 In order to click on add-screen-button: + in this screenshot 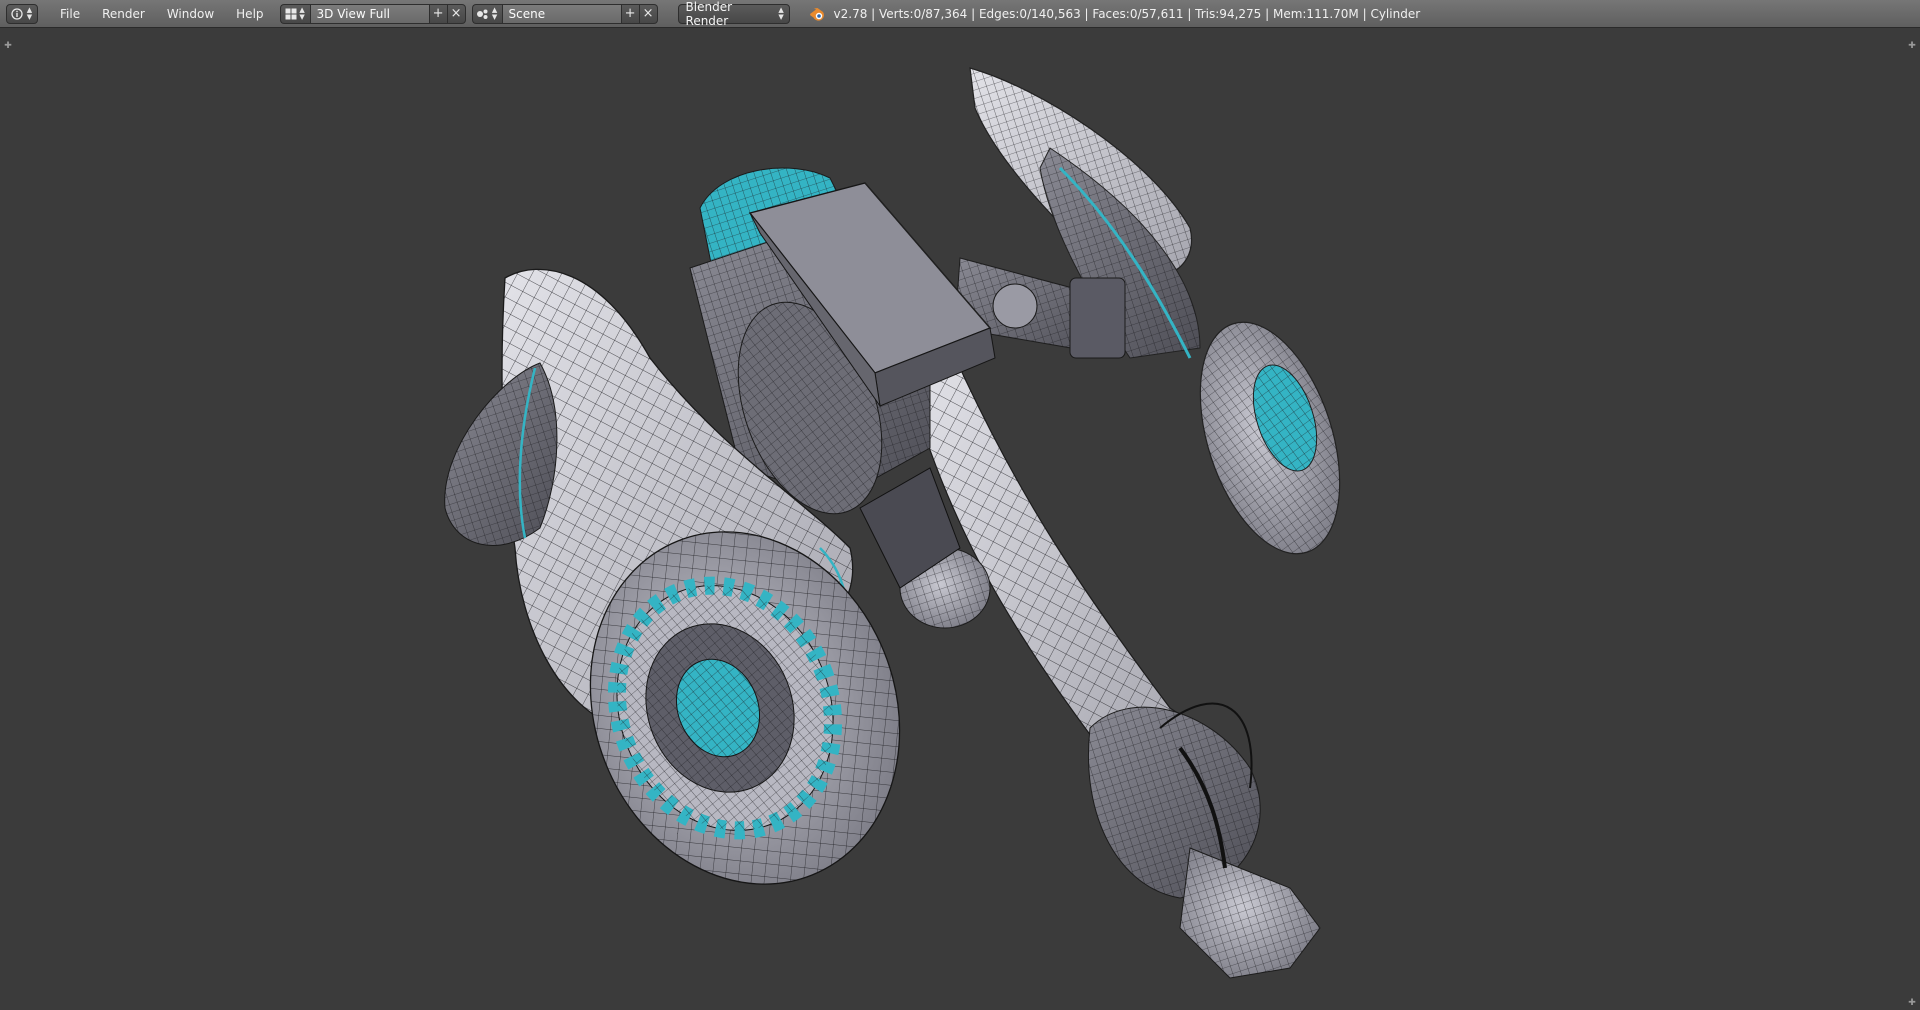, I will do `click(438, 13)`.